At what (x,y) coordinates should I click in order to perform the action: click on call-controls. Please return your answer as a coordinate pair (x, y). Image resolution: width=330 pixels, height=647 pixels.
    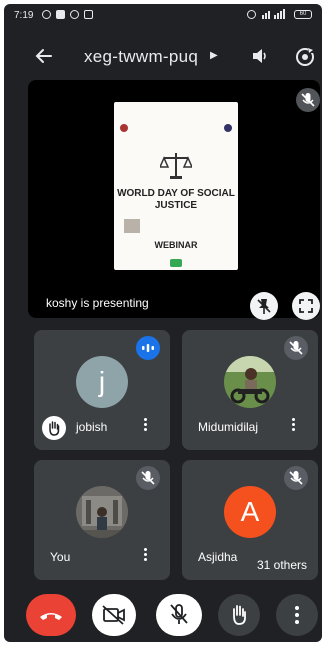
    Looking at the image, I should click on (163, 617).